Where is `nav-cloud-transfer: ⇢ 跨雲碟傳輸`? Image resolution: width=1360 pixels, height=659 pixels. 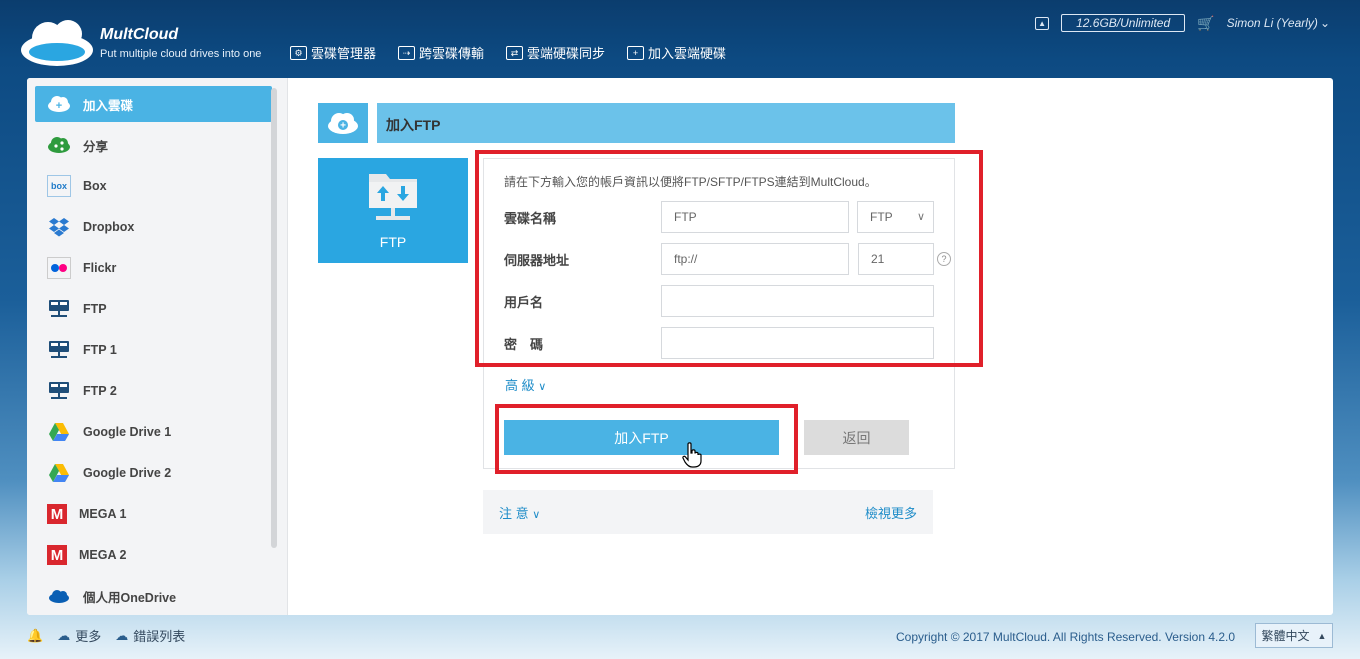
nav-cloud-transfer: ⇢ 跨雲碟傳輸 is located at coordinates (441, 52).